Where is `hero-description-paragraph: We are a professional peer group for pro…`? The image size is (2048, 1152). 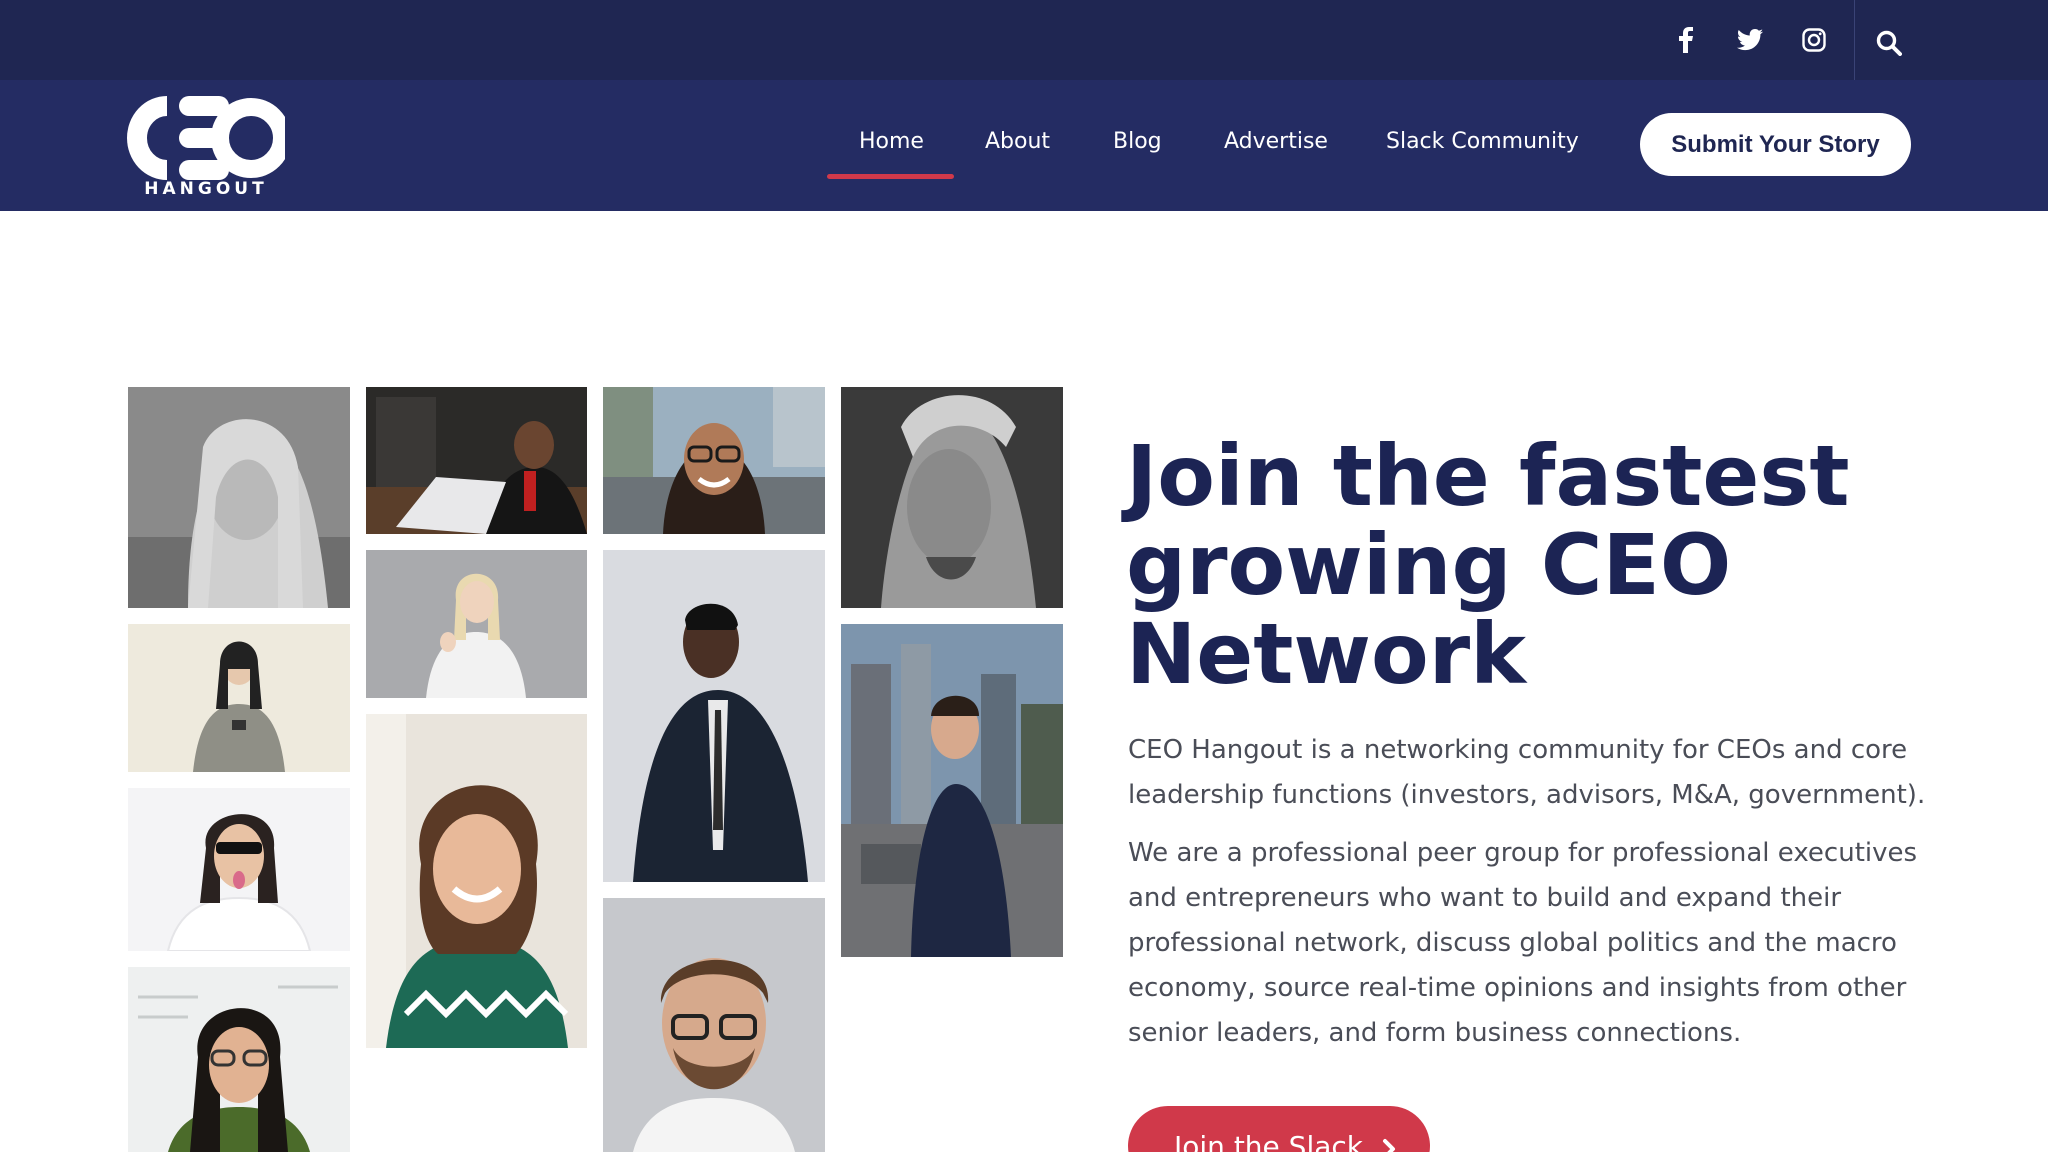
hero-description-paragraph: We are a professional peer group for pro… is located at coordinates (1523, 943).